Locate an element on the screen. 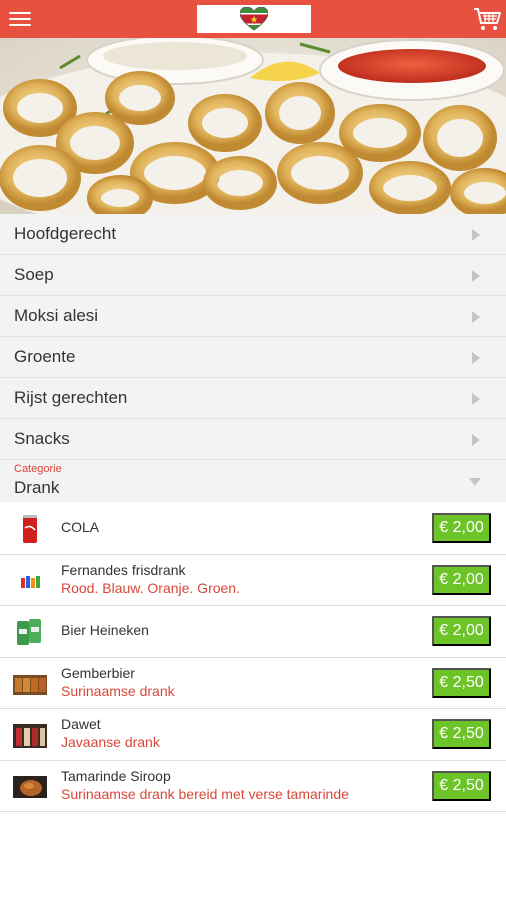 This screenshot has height=900, width=506. product-name: Bier Heineken is located at coordinates (105, 630).